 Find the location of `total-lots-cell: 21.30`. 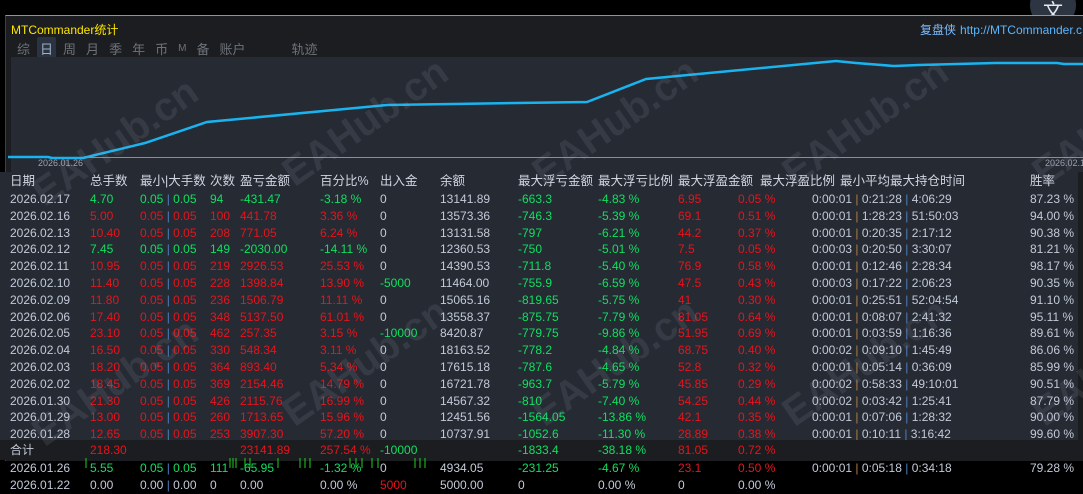

total-lots-cell: 21.30 is located at coordinates (105, 400).